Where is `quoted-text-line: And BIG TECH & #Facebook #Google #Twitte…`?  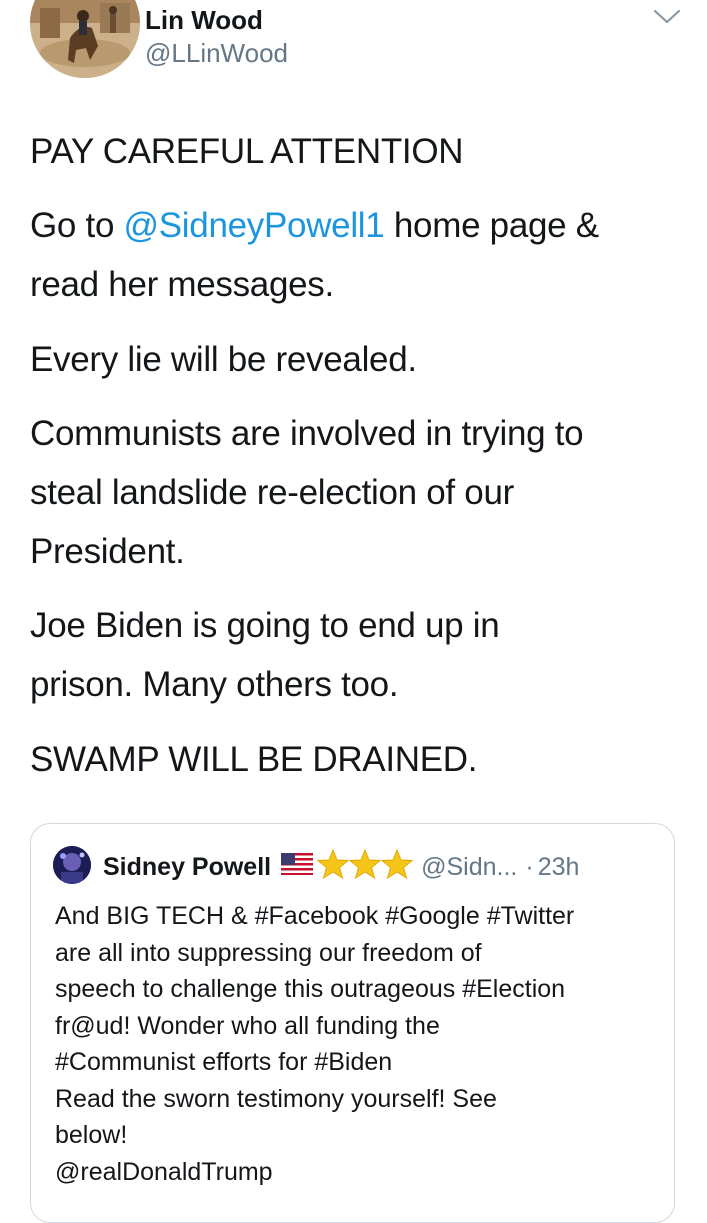 quoted-text-line: And BIG TECH & #Facebook #Google #Twitte… is located at coordinates (315, 916).